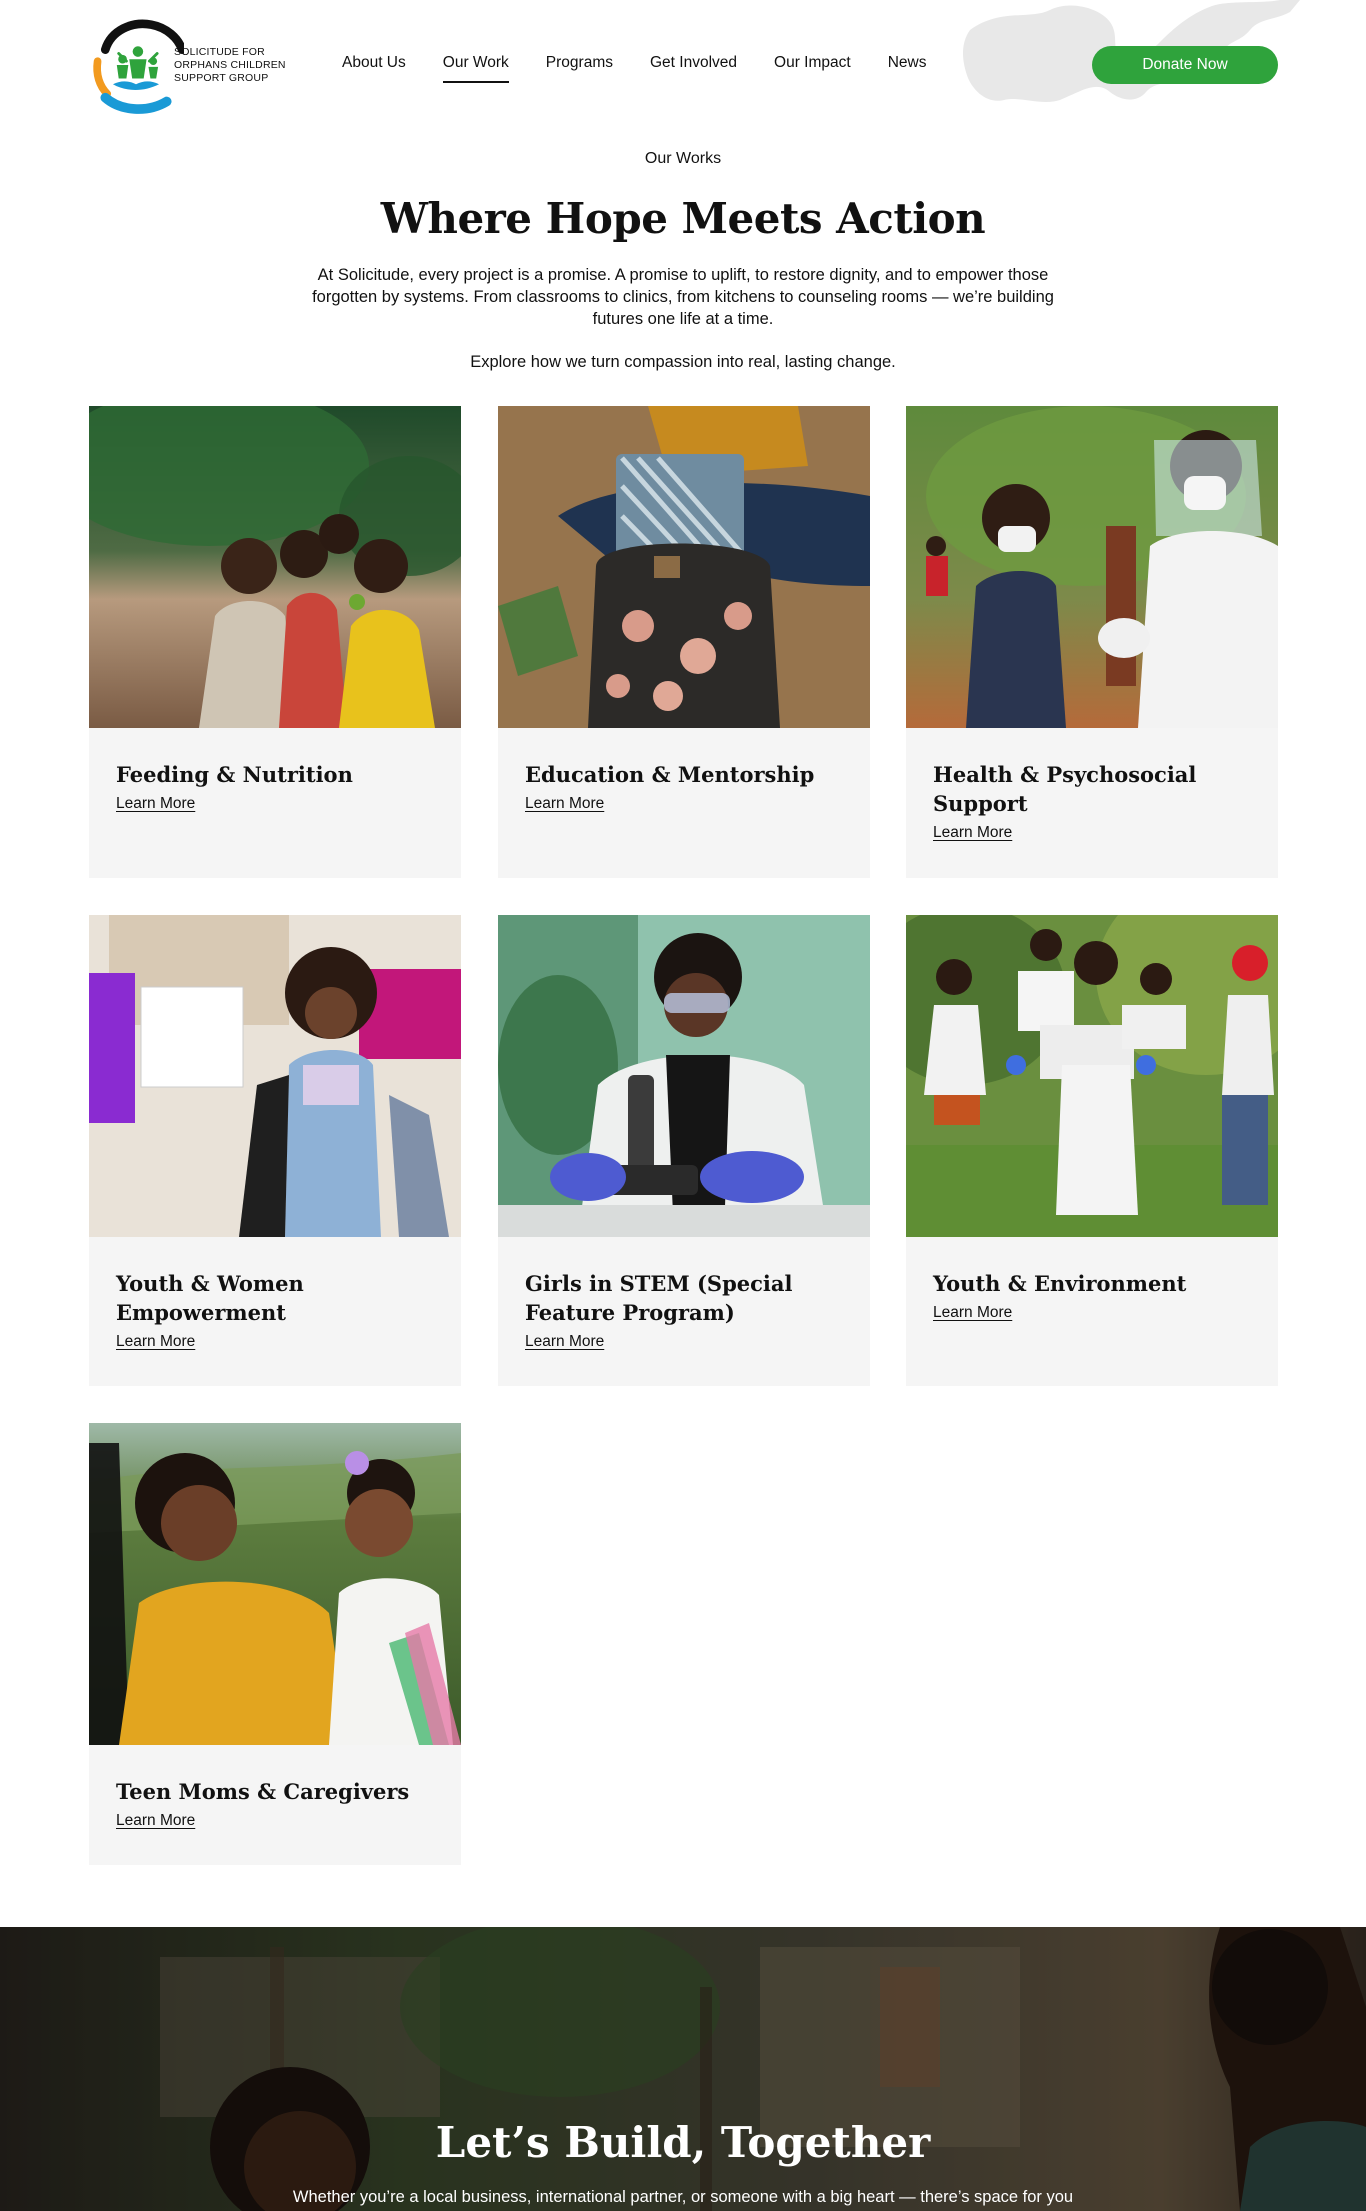 Image resolution: width=1366 pixels, height=2211 pixels. I want to click on program-card-youth-environment: Youth & Environment Learn More, so click(1092, 1150).